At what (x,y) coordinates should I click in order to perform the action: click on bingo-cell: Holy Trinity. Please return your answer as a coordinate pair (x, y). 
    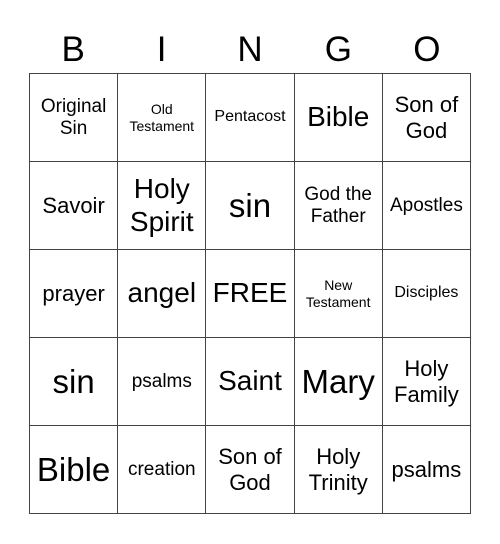
    Looking at the image, I should click on (338, 470).